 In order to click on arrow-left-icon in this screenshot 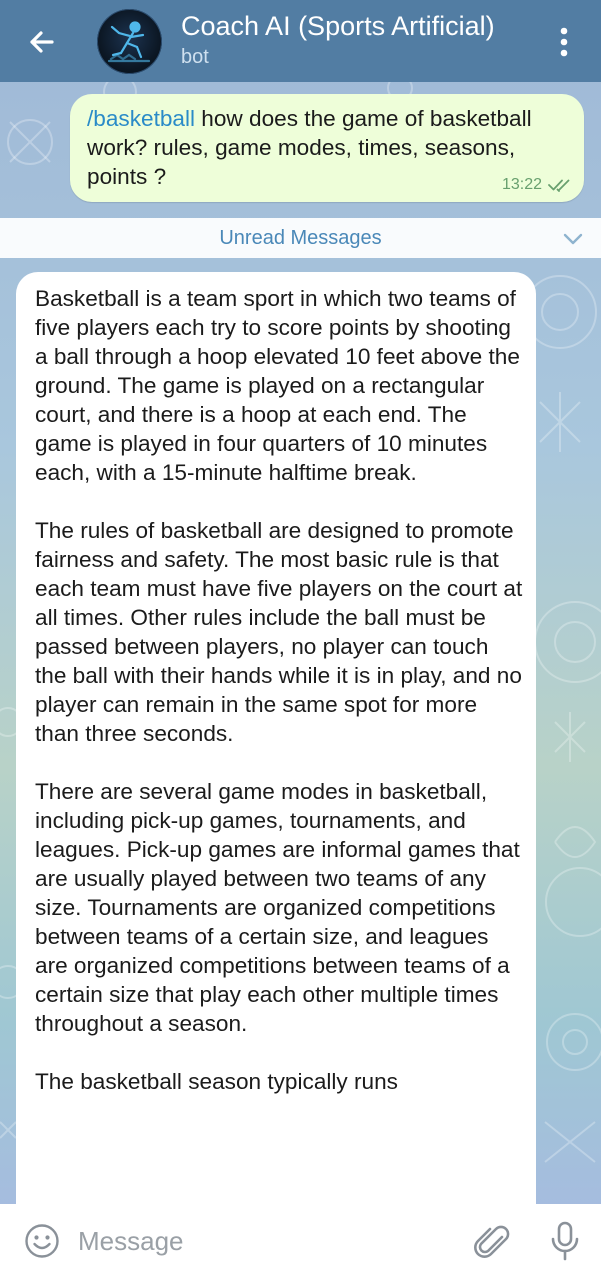, I will do `click(42, 42)`.